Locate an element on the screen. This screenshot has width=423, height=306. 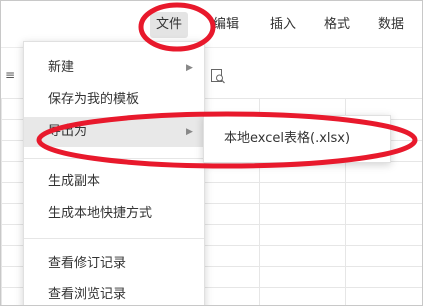
menu-item-label: 保存为我的模板 is located at coordinates (94, 99).